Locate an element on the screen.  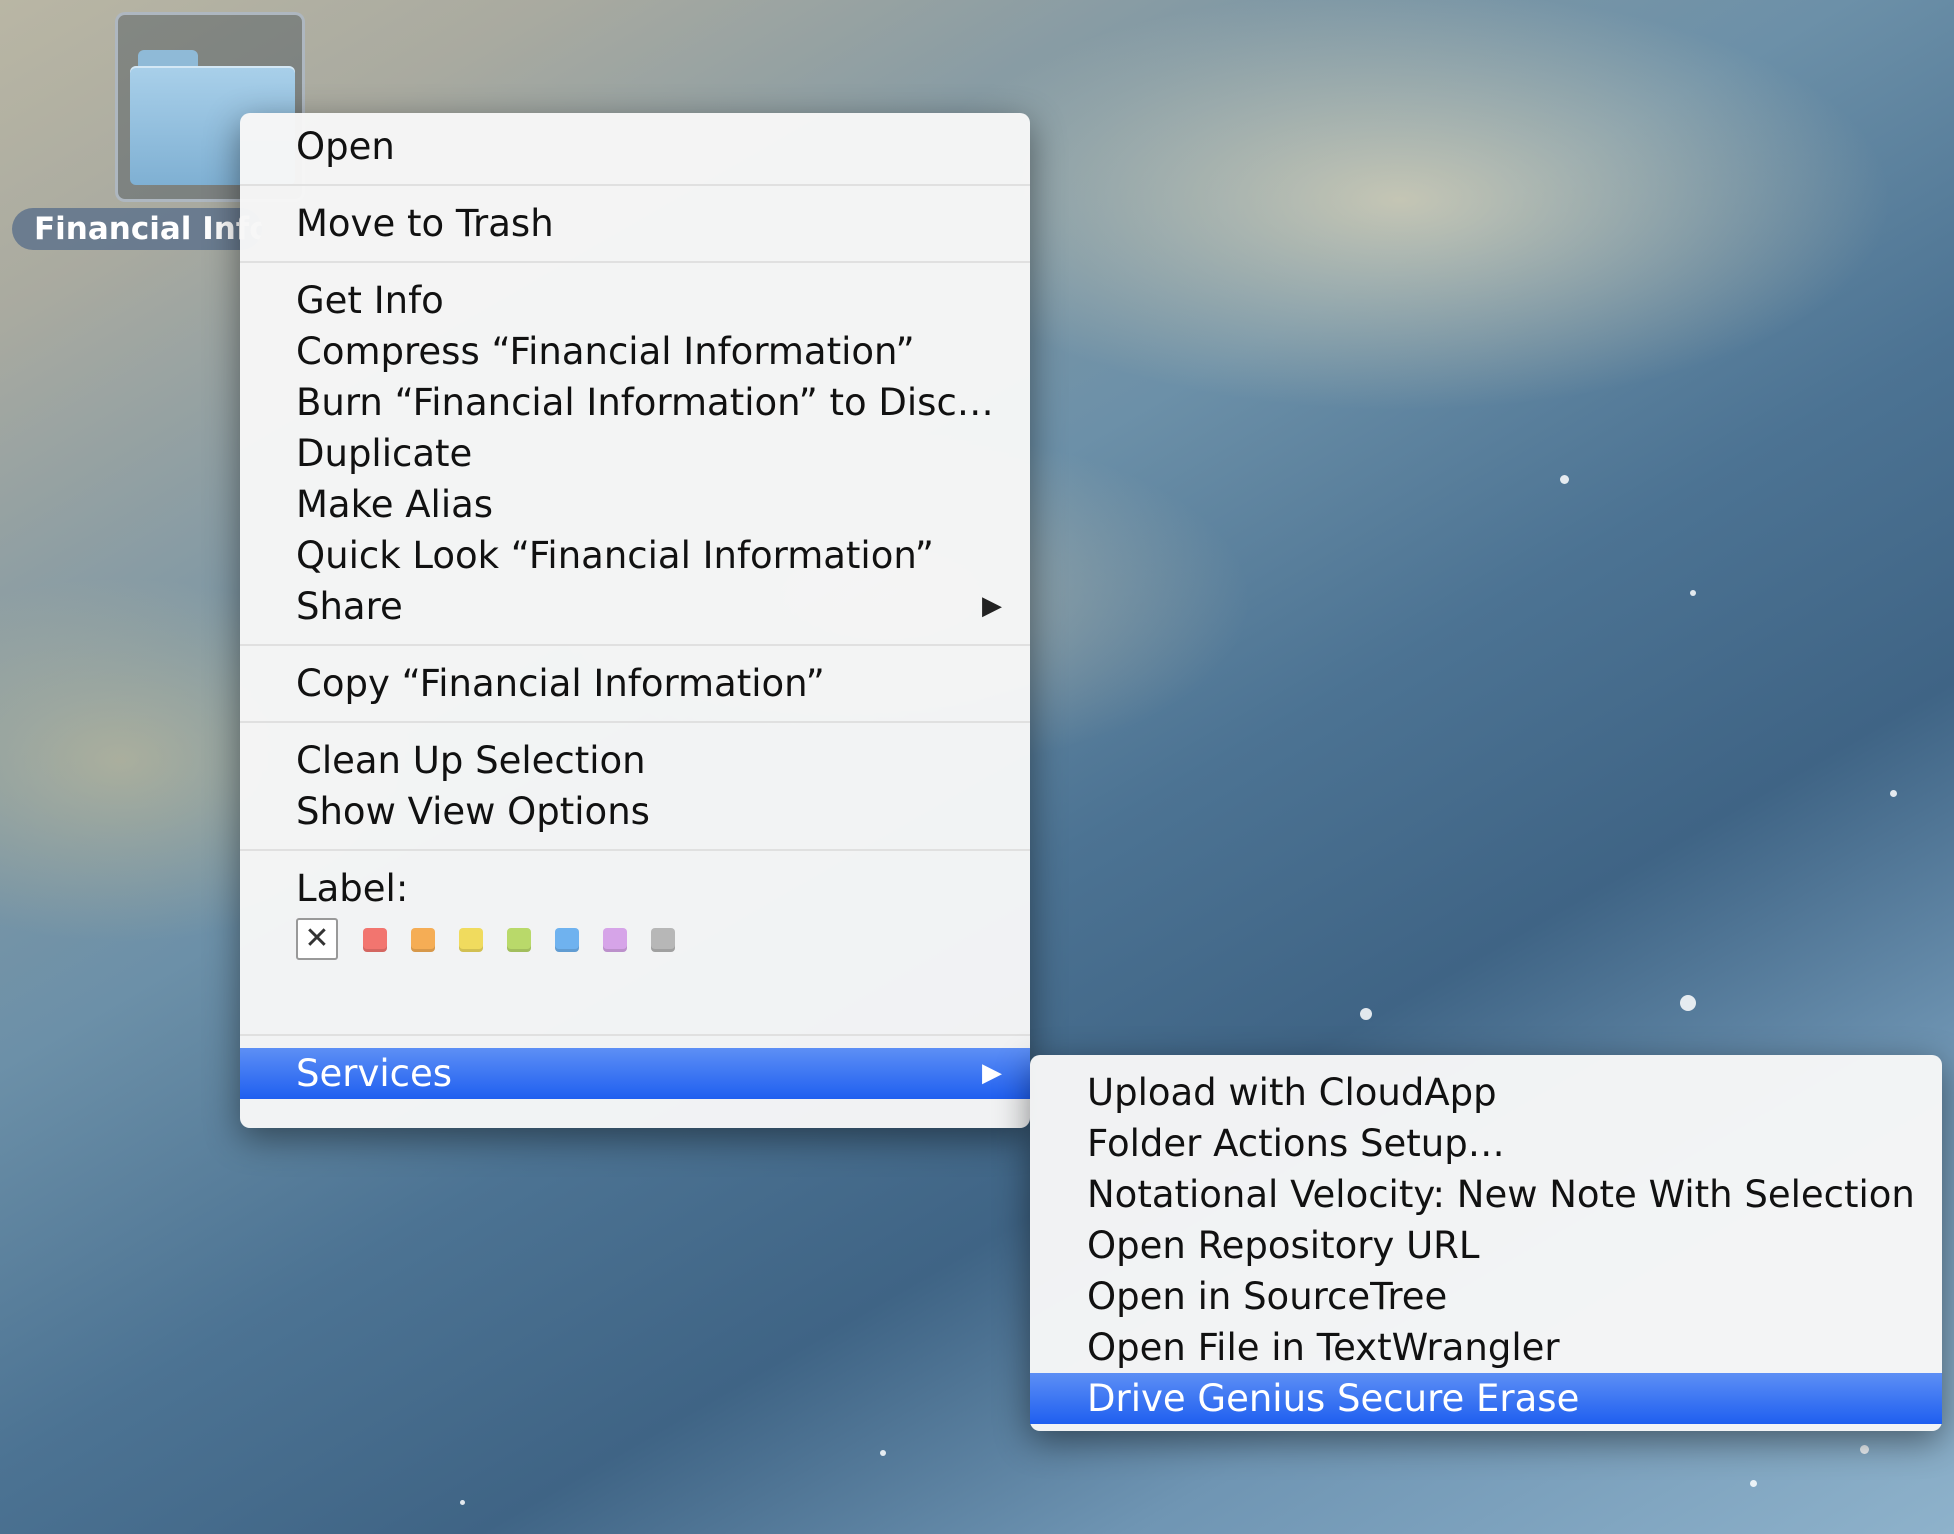
menu-item-clean-up-selection: Clean Up Selection is located at coordinates (635, 760).